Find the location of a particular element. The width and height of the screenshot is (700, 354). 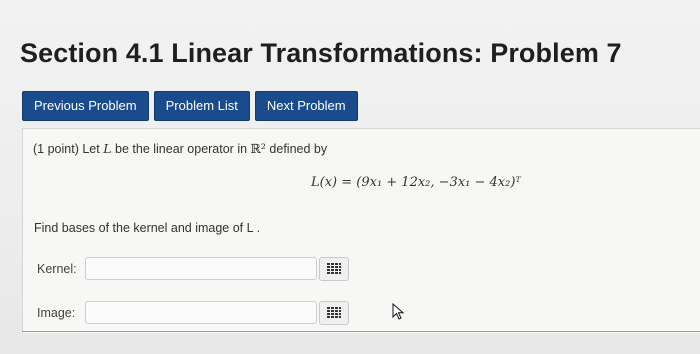

next-problem-button: Next Problem is located at coordinates (306, 106).